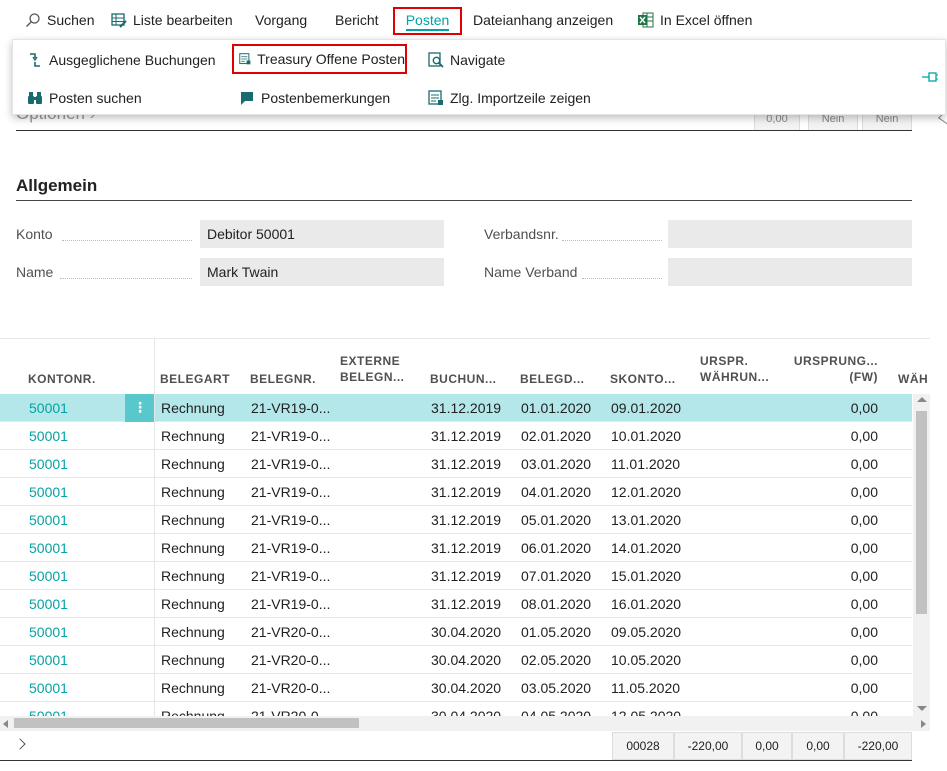  Describe the element at coordinates (834, 369) in the screenshot. I see `col-header-ursprung-fw: URSPRUNG... (FW)` at that location.